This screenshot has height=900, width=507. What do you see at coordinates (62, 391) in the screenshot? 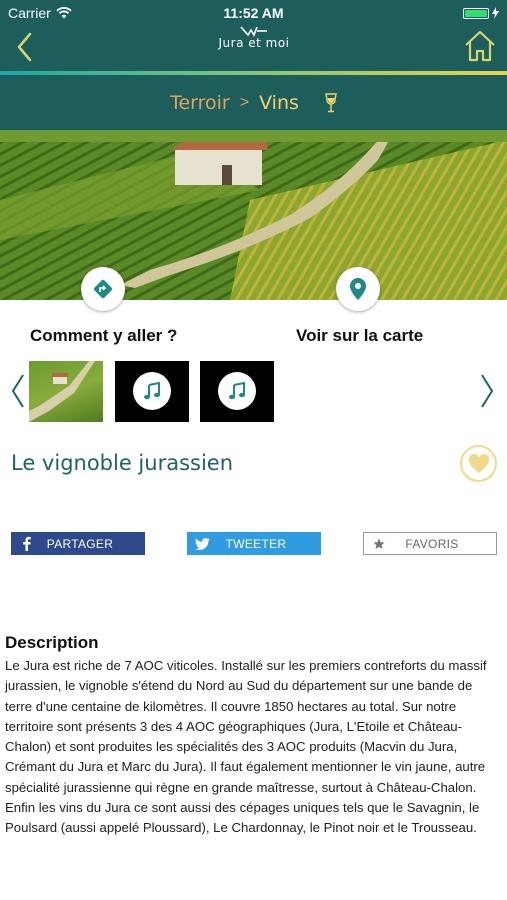
I see `vineyard-thumbnail` at bounding box center [62, 391].